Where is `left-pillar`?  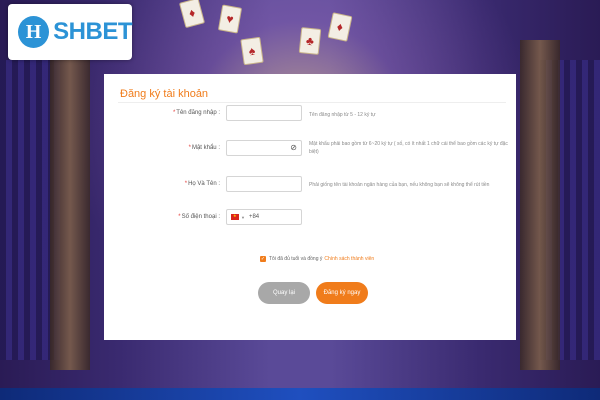 left-pillar is located at coordinates (70, 205).